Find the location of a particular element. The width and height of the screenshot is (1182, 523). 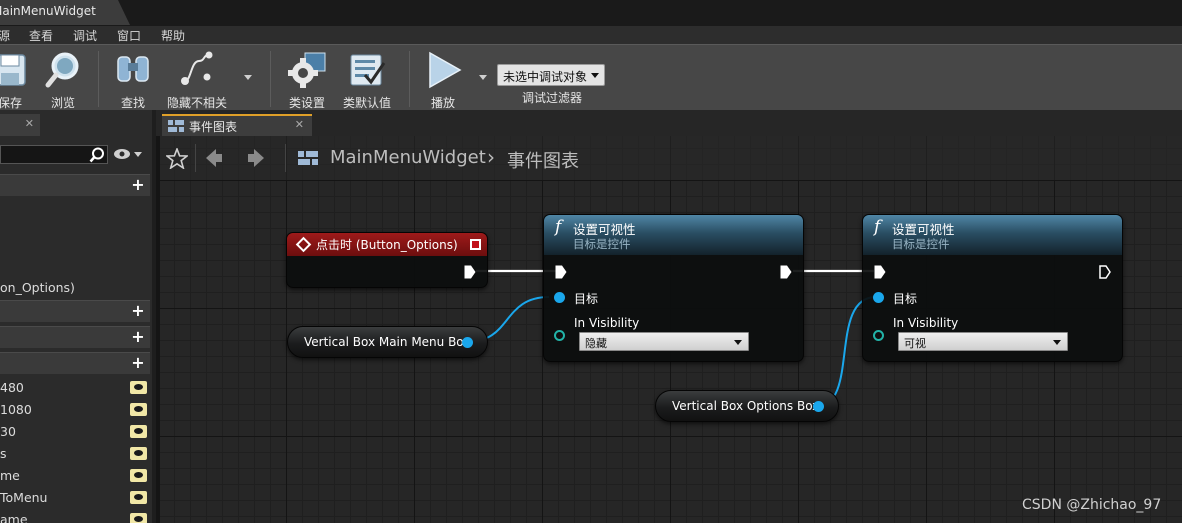

class-defaults-button: 类默认值 is located at coordinates (367, 79).